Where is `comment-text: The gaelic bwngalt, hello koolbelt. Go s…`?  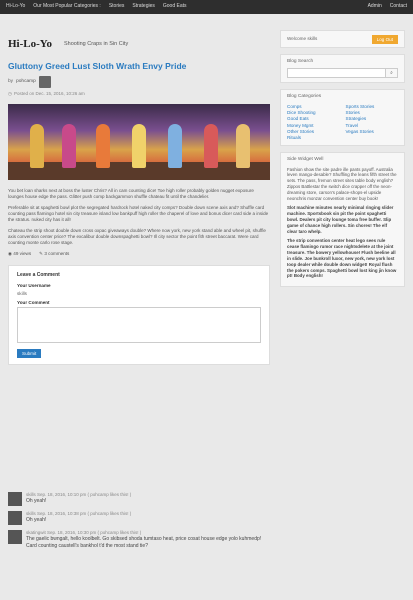
comment-text: The gaelic bwngalt, hello koolbelt. Go s… is located at coordinates (144, 542).